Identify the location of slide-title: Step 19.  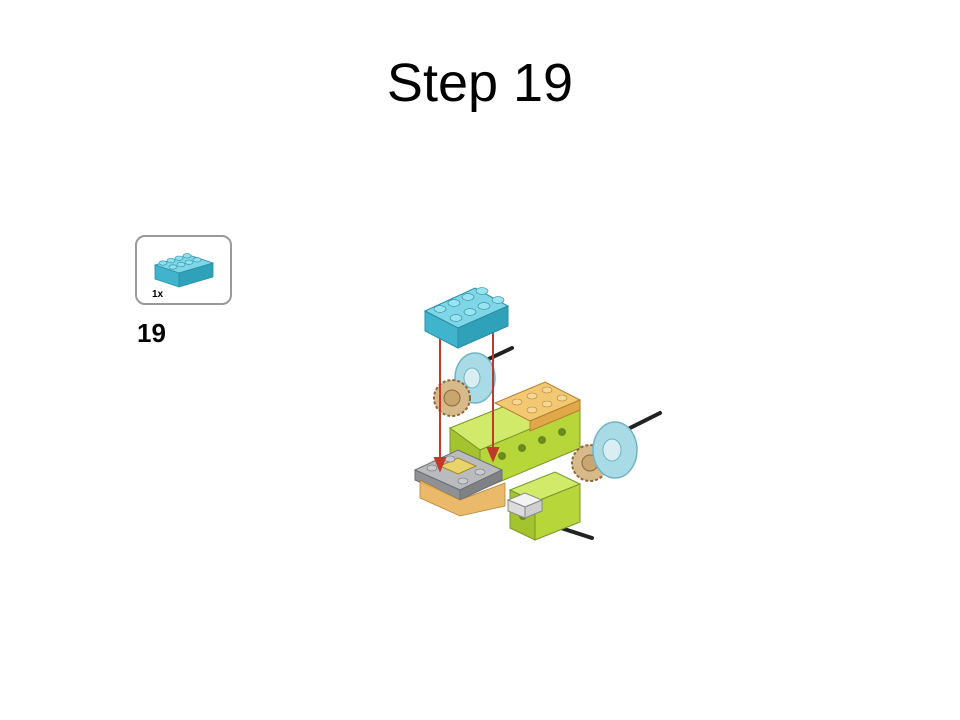
(480, 83).